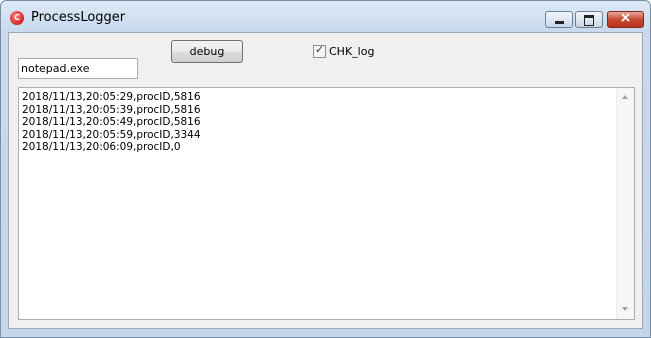  I want to click on maximize-button, so click(589, 19).